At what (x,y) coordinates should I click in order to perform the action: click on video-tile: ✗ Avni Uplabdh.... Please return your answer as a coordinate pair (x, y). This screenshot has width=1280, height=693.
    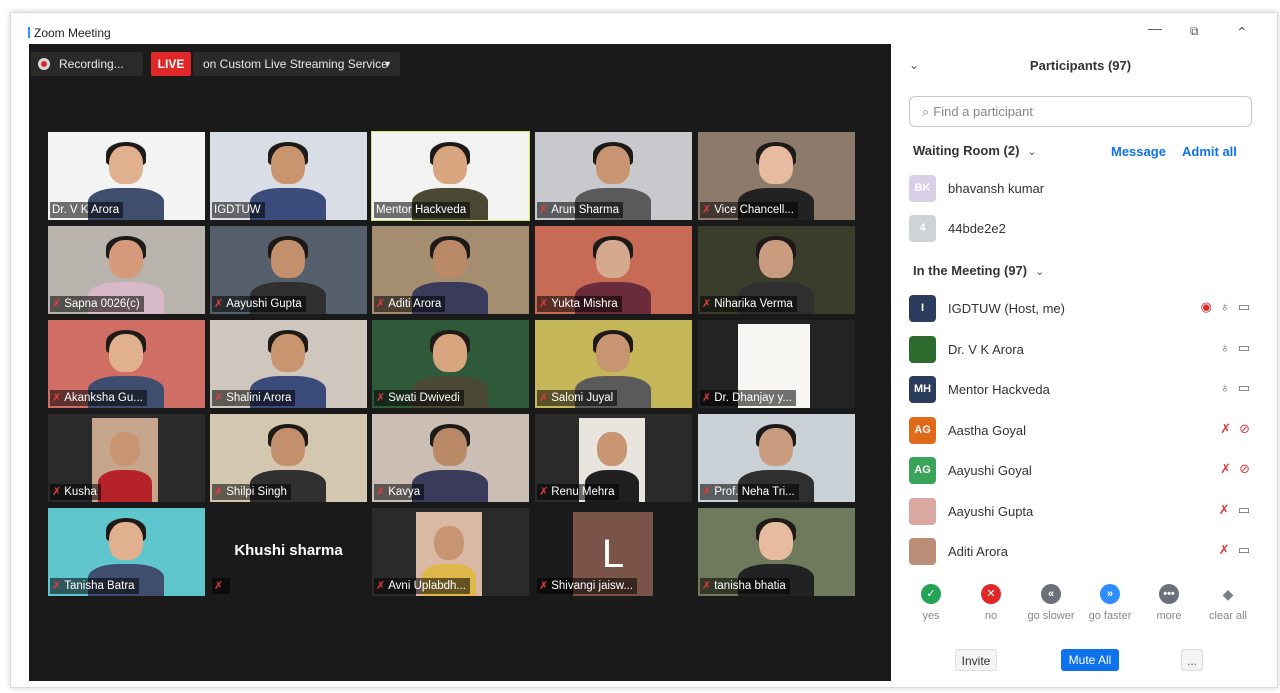
    Looking at the image, I should click on (450, 552).